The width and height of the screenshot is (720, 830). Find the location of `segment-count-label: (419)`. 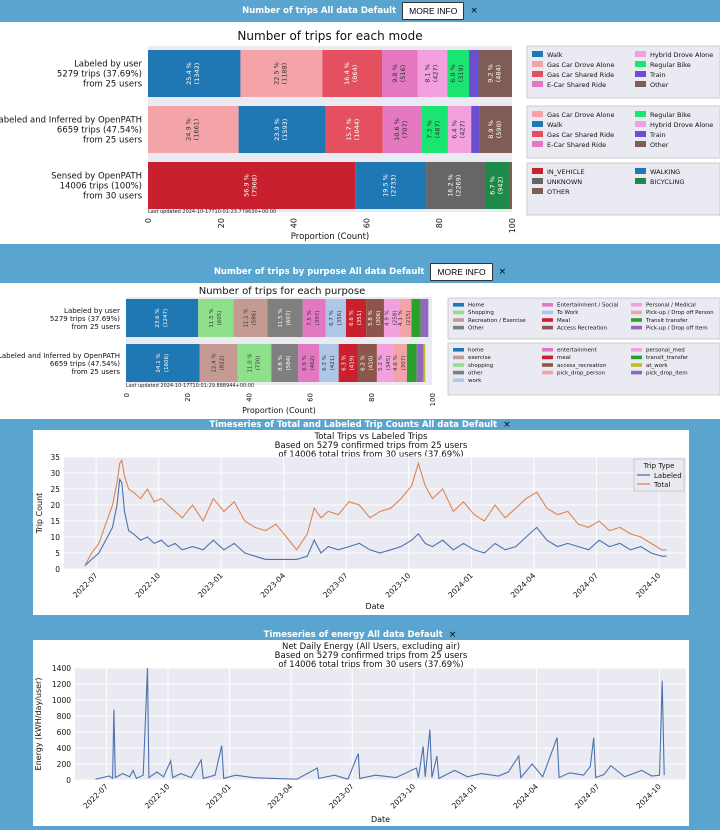

segment-count-label: (419) is located at coordinates (352, 363).